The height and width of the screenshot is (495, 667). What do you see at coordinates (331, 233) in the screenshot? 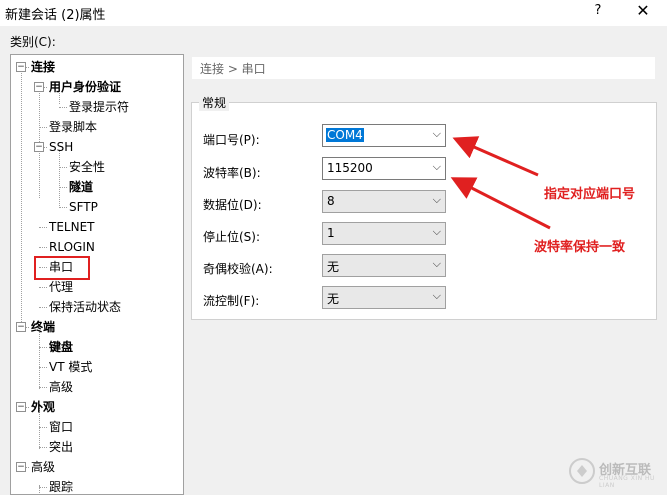
I see `stopbits-value: 1` at bounding box center [331, 233].